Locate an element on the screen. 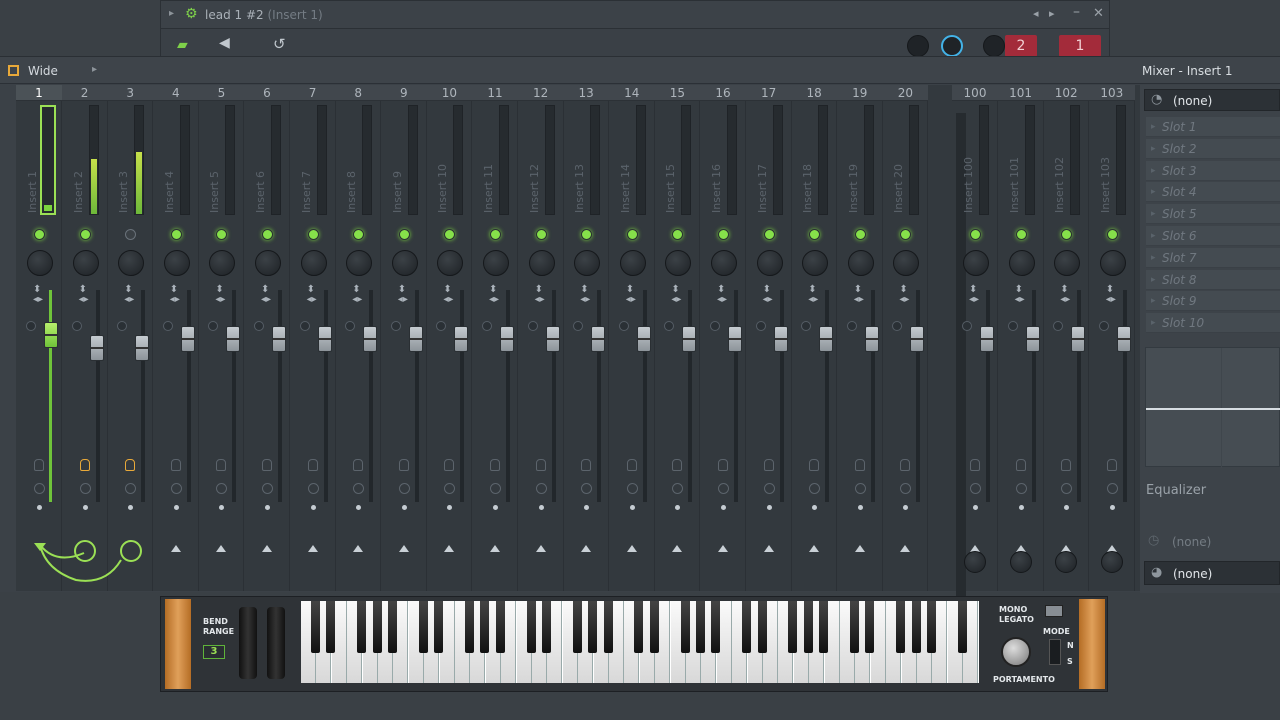 This screenshot has height=720, width=1280. mixer-strip: 101 Insert 101 ⬍ ◂▸ is located at coordinates (1020, 338).